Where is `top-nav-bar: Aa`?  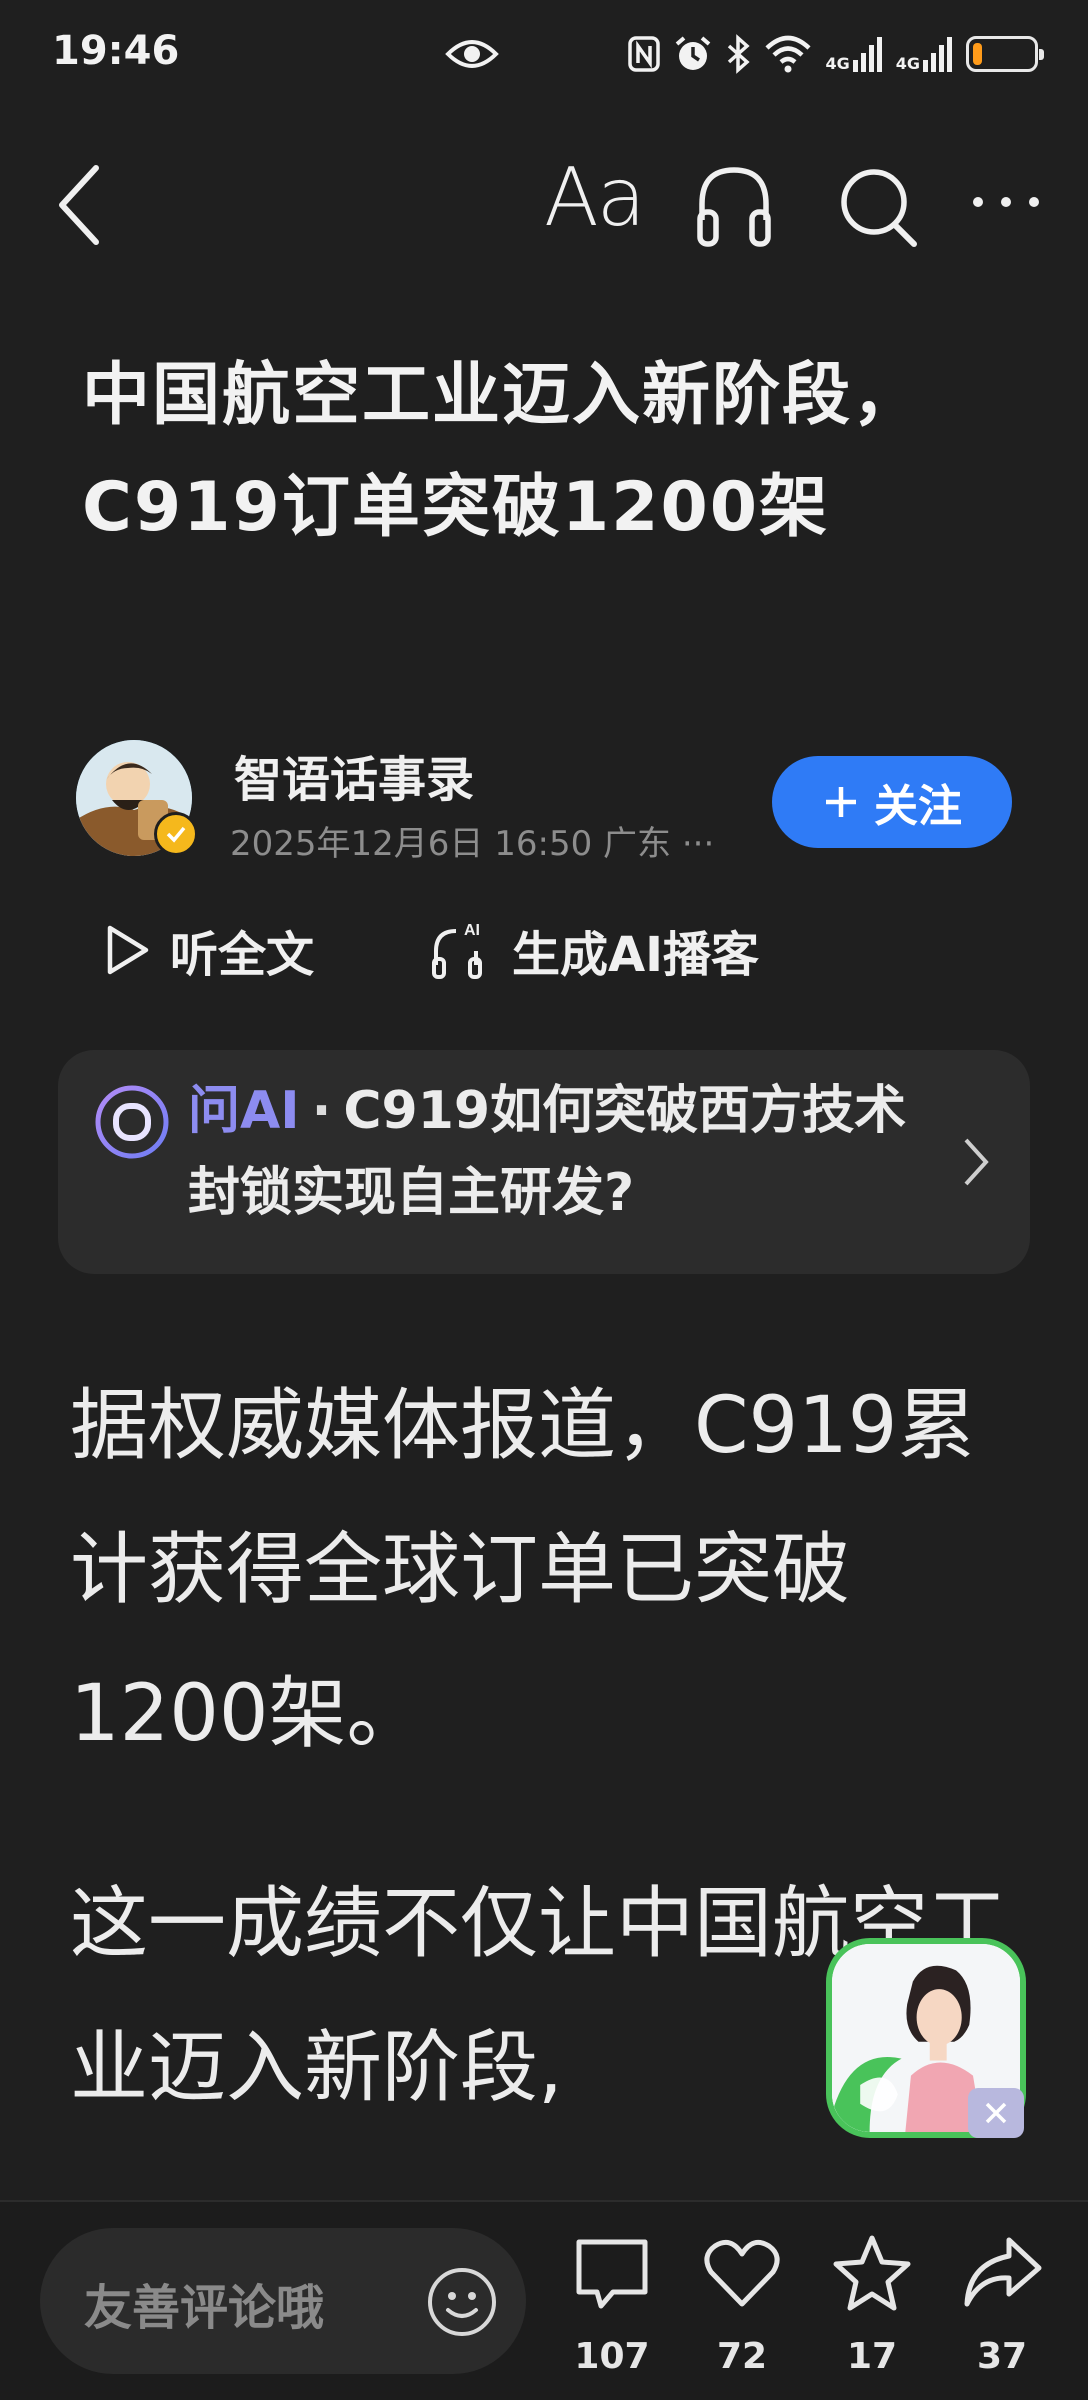 top-nav-bar: Aa is located at coordinates (544, 205).